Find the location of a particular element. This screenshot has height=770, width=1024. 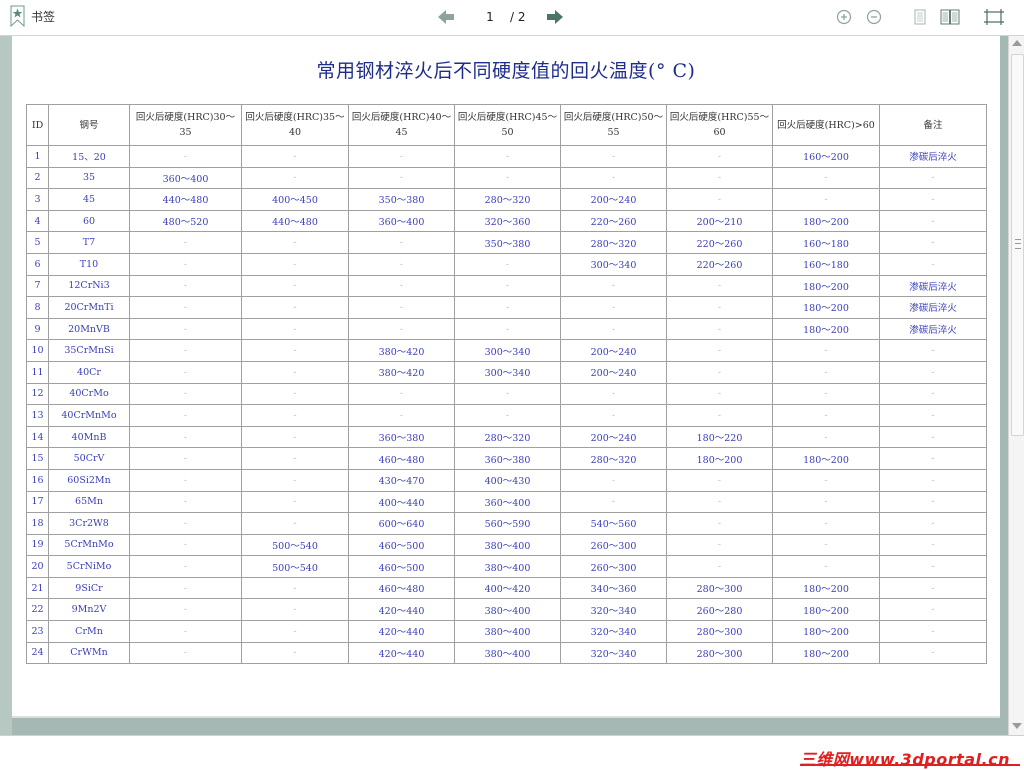

table-cell: 220～260 is located at coordinates (613, 221).